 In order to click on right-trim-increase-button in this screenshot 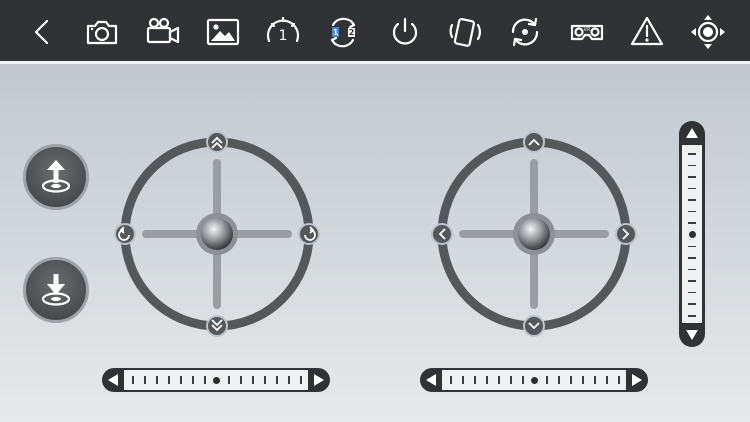, I will do `click(637, 380)`.